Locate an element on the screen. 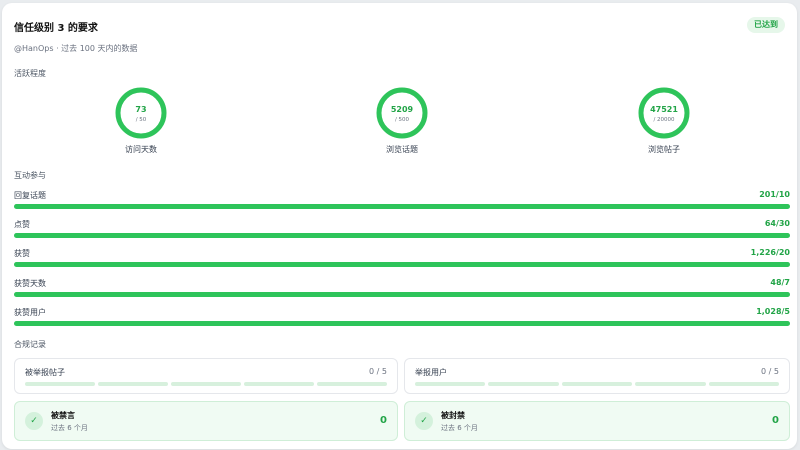 The image size is (800, 450). bar-value: 64/30 is located at coordinates (777, 223).